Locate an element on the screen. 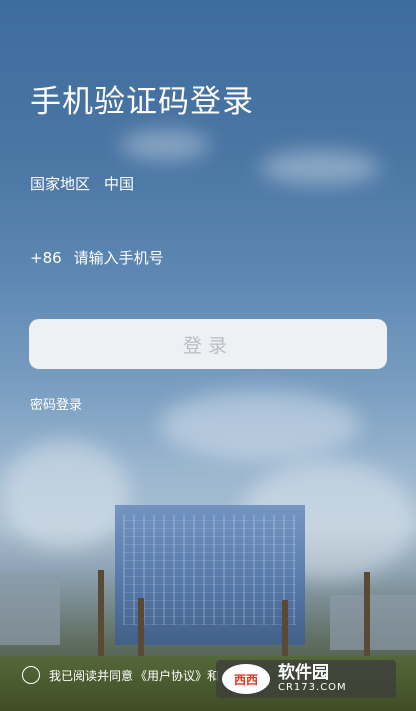 Image resolution: width=416 pixels, height=711 pixels. region-label: 国家地区 is located at coordinates (60, 184).